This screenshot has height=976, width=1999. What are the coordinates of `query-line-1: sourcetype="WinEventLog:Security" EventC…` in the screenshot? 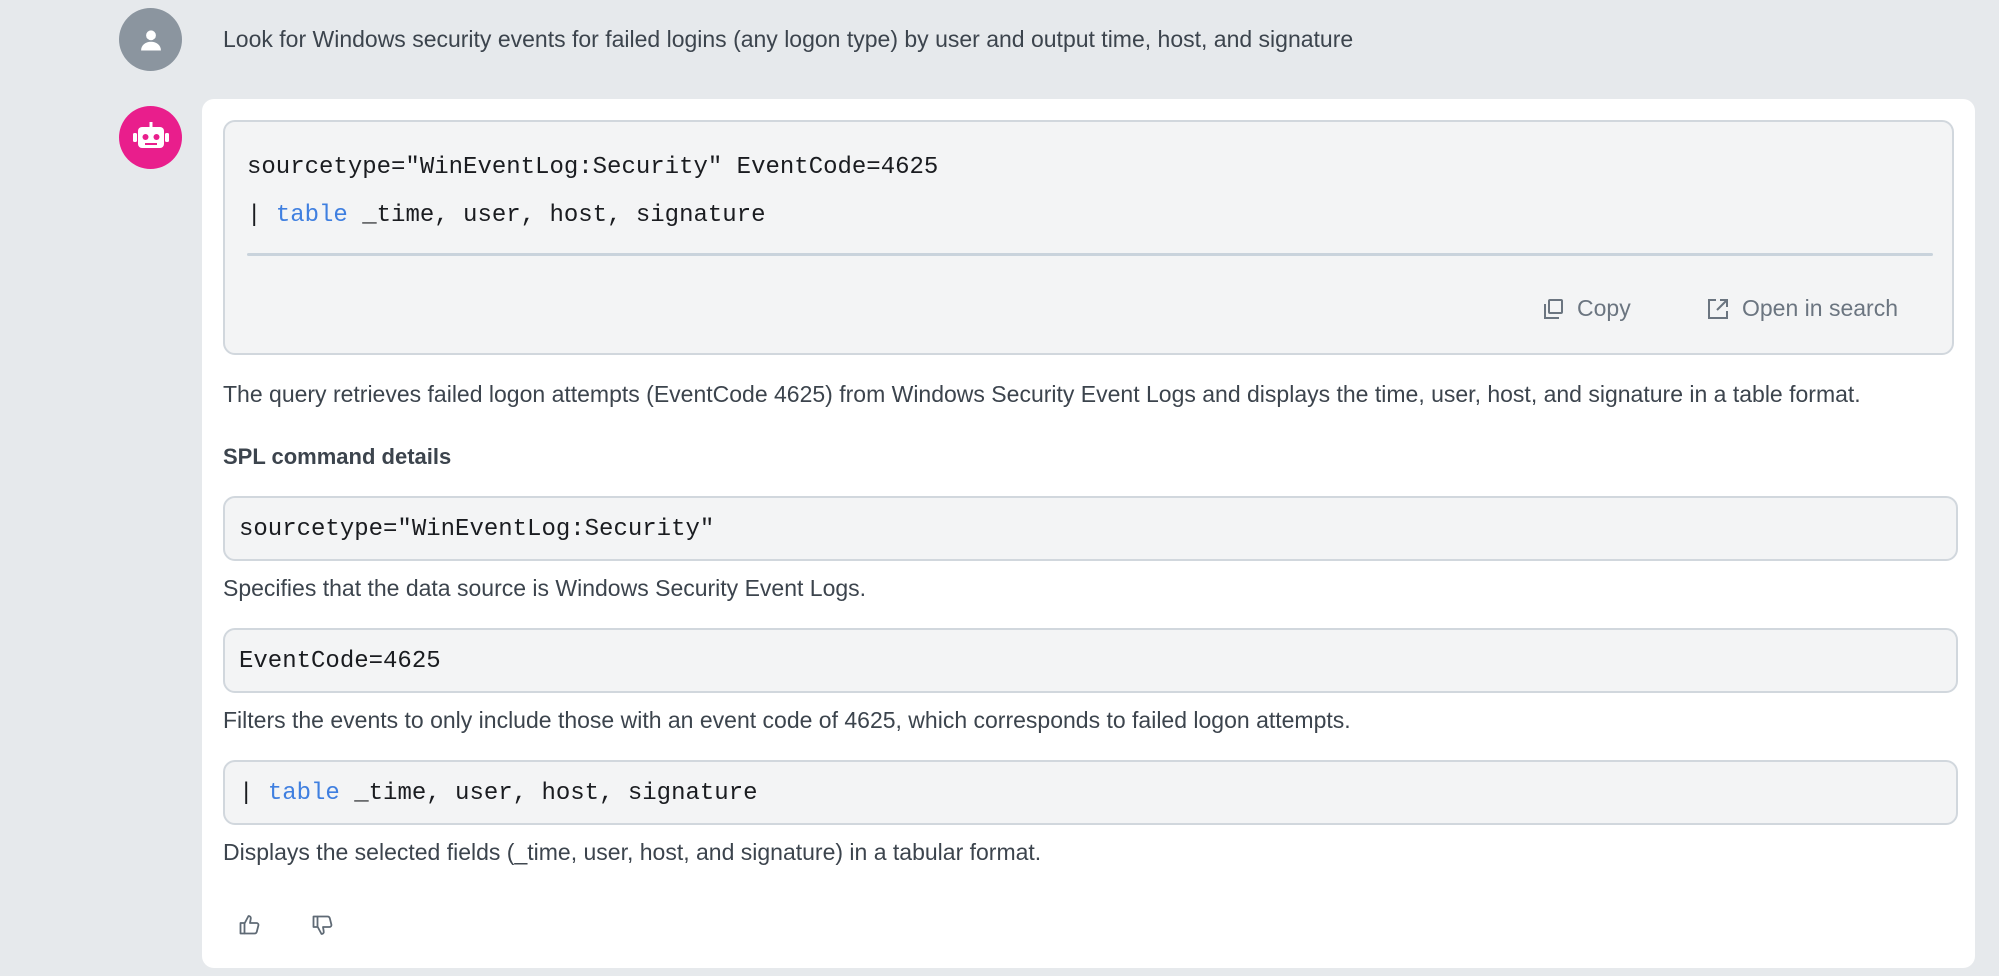 It's located at (593, 167).